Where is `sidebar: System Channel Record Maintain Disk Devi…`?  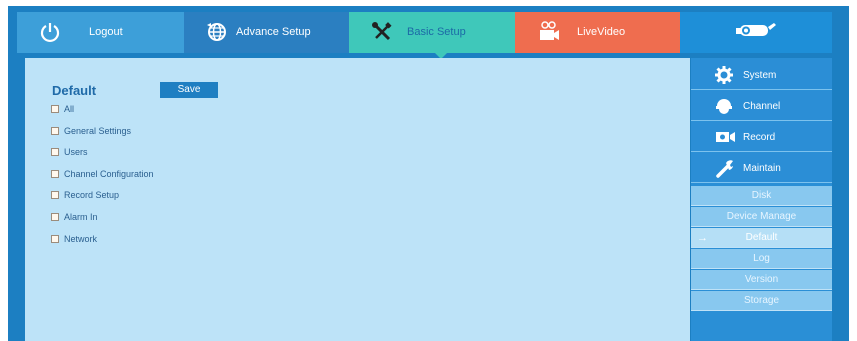 sidebar: System Channel Record Maintain Disk Devi… is located at coordinates (761, 199).